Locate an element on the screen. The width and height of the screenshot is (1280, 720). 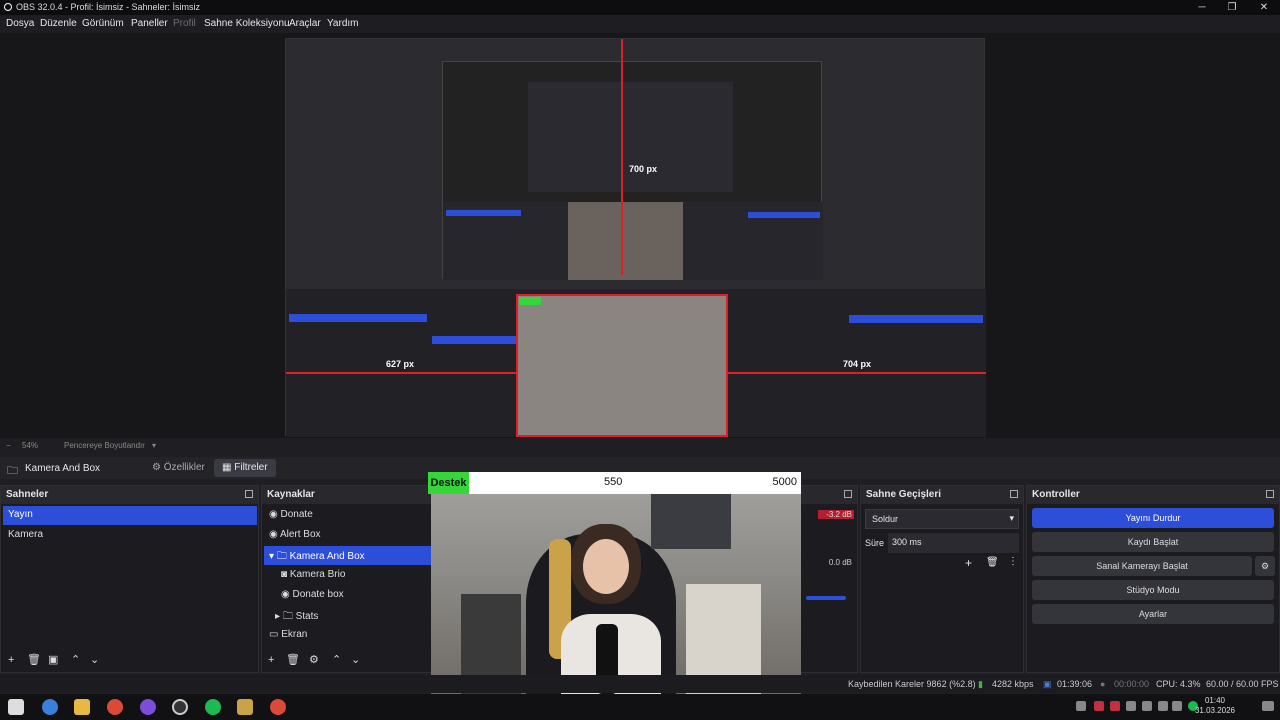
mixer-db-1: -3.2 dB is located at coordinates (836, 514).